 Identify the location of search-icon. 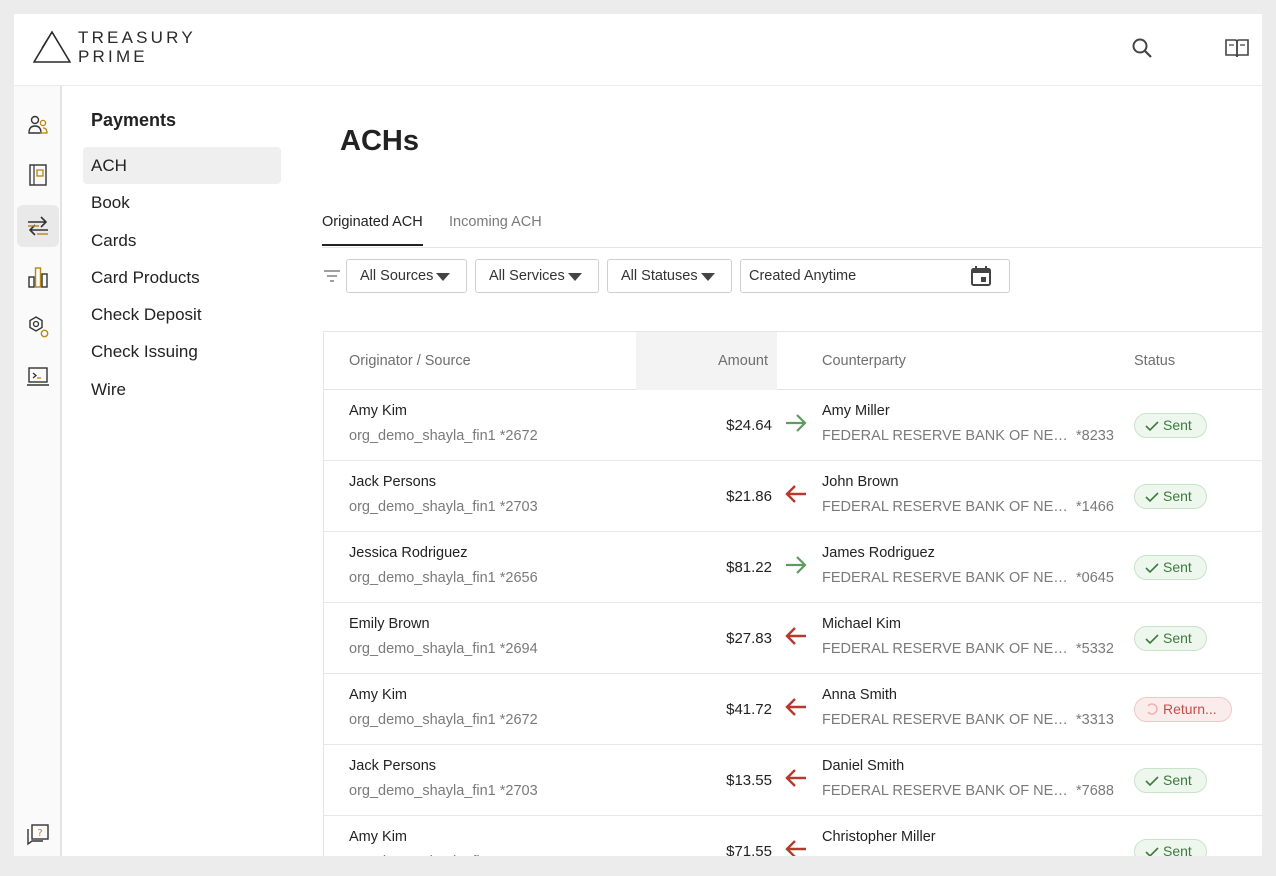
(1143, 49).